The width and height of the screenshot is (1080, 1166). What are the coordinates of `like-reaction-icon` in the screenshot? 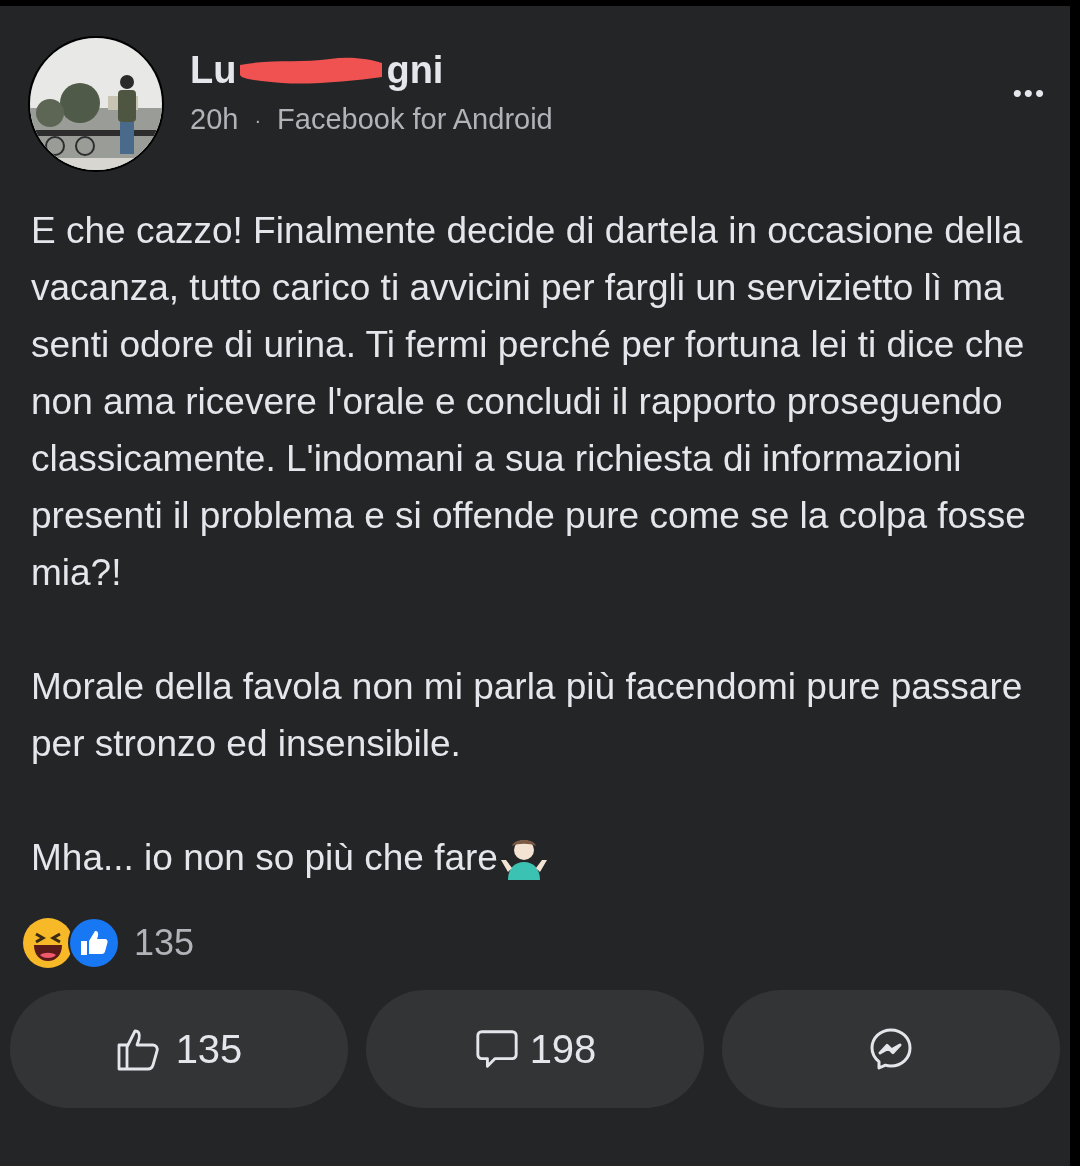 It's located at (94, 943).